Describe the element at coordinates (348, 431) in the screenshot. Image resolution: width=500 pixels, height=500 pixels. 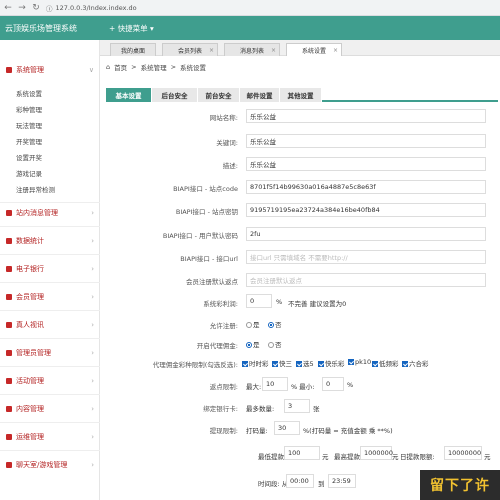
I see `code-amount-note: %(打码量 = 充值金额 乘 **%)` at that location.